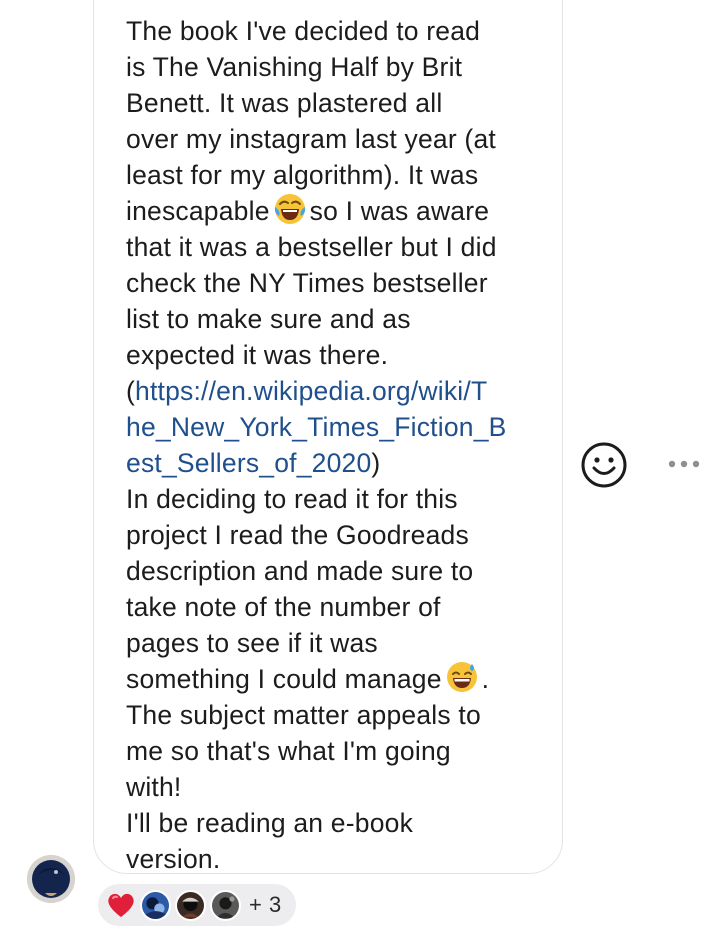 Image resolution: width=710 pixels, height=929 pixels. I want to click on paren-open: (, so click(131, 391).